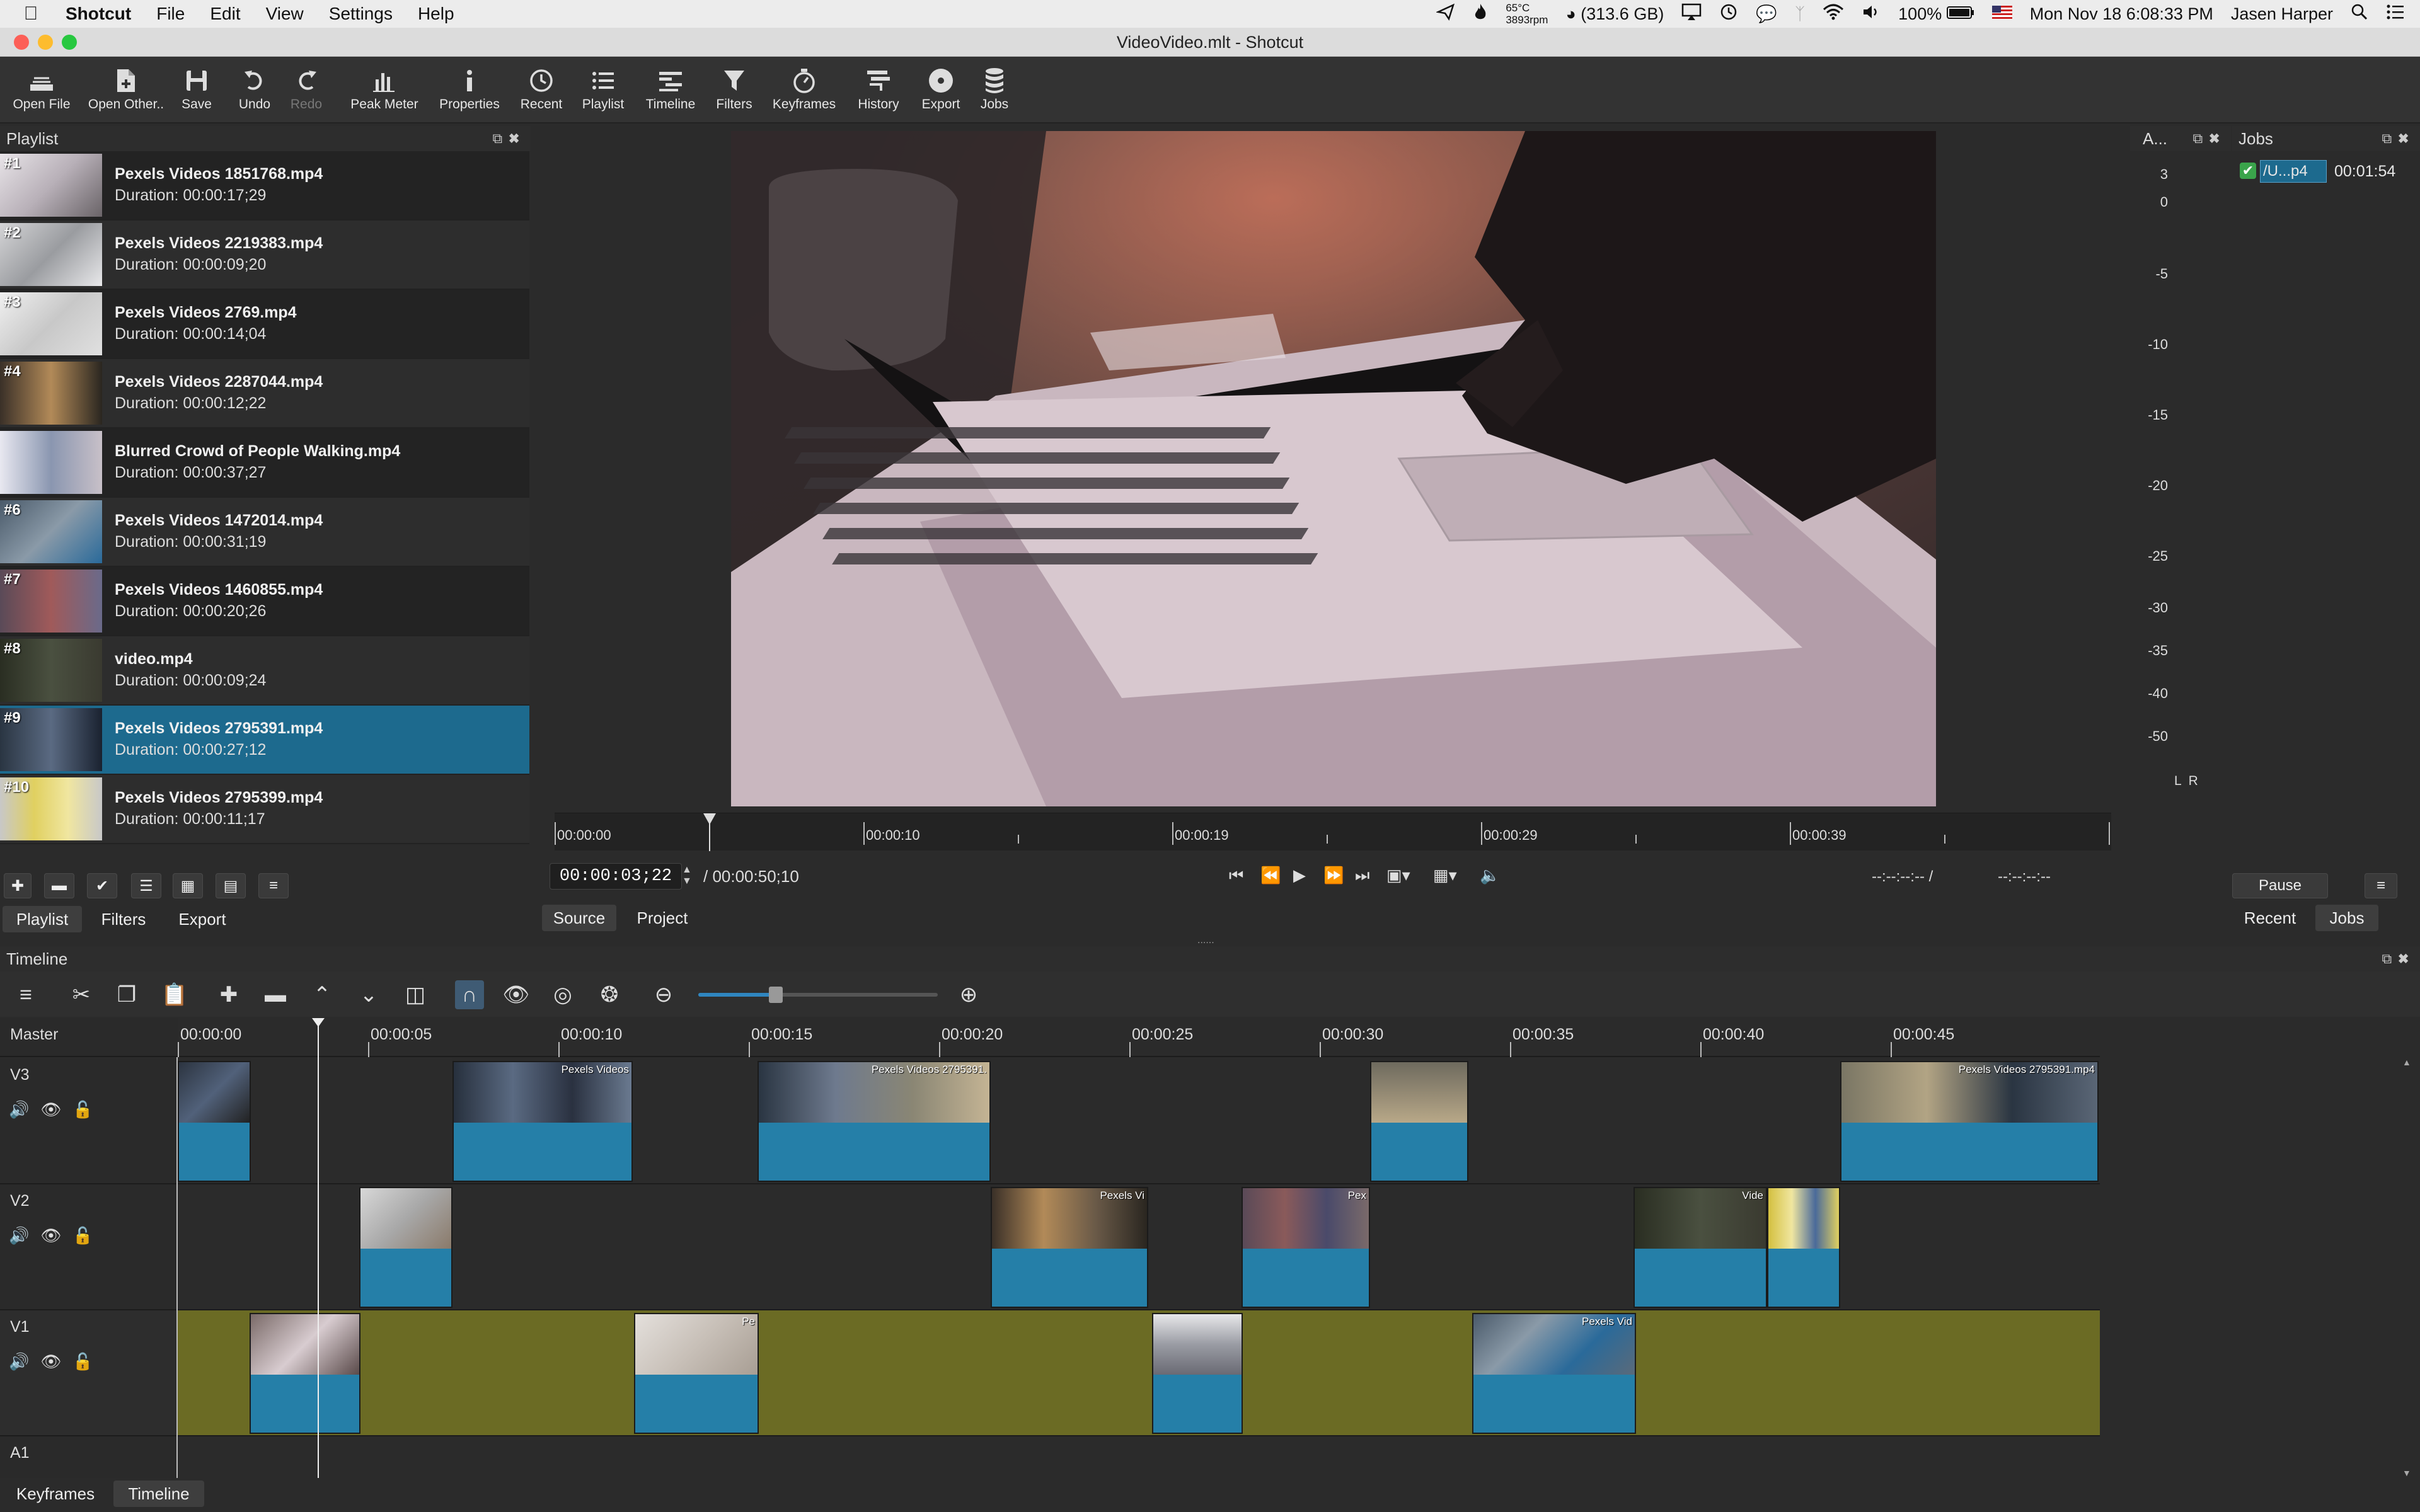 The height and width of the screenshot is (1512, 2420). I want to click on clip-v1-d: Pexels Vid, so click(1554, 1373).